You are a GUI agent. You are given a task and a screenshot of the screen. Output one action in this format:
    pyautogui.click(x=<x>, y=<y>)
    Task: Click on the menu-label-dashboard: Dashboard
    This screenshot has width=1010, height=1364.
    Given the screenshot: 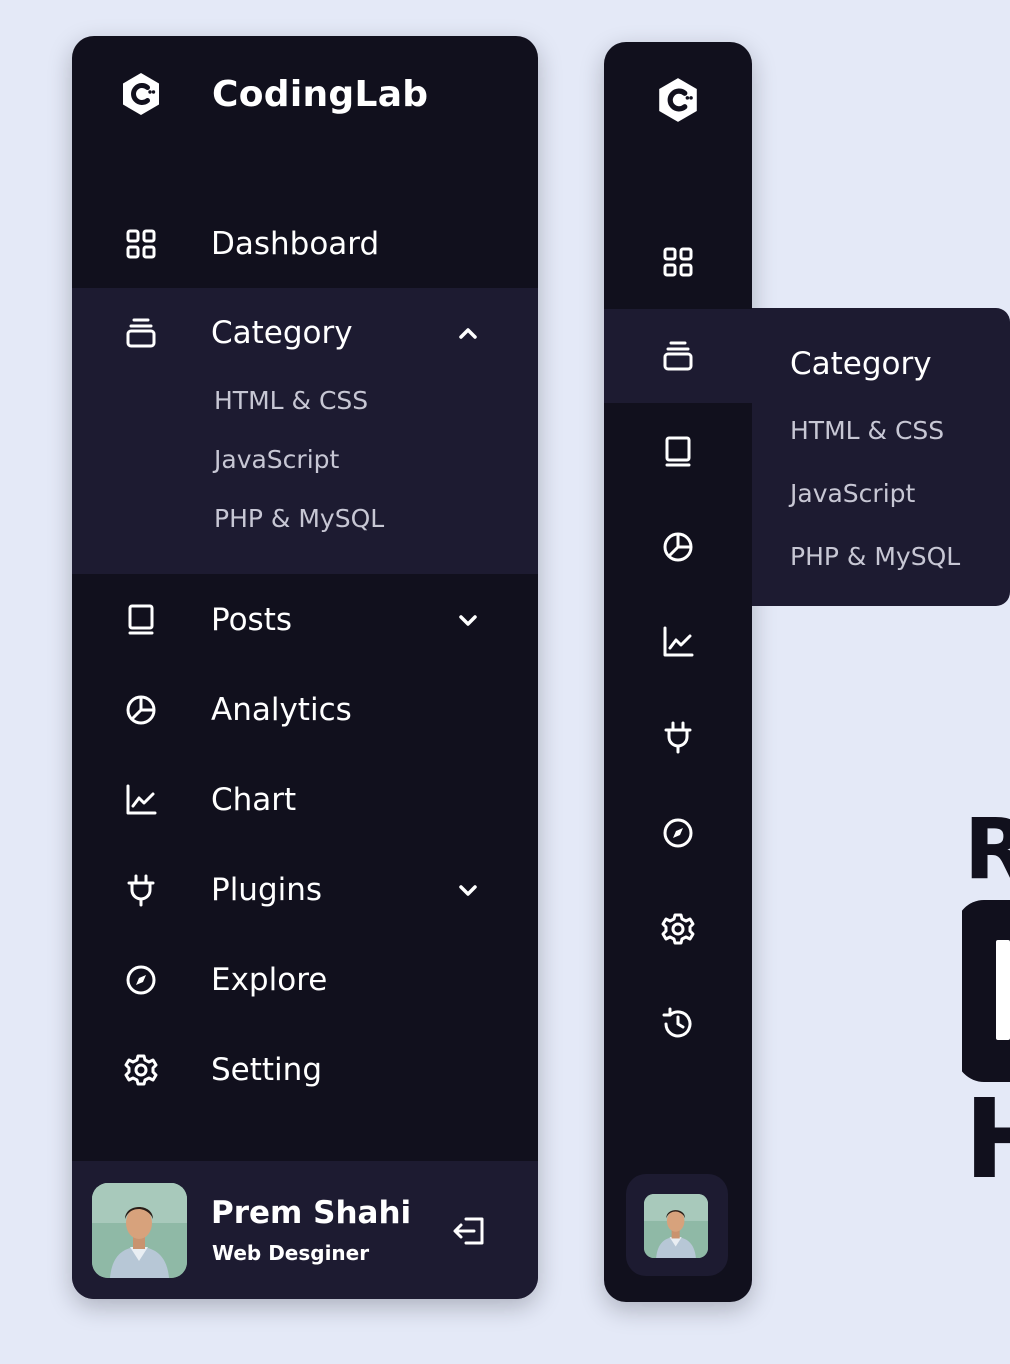 What is the action you would take?
    pyautogui.click(x=295, y=244)
    